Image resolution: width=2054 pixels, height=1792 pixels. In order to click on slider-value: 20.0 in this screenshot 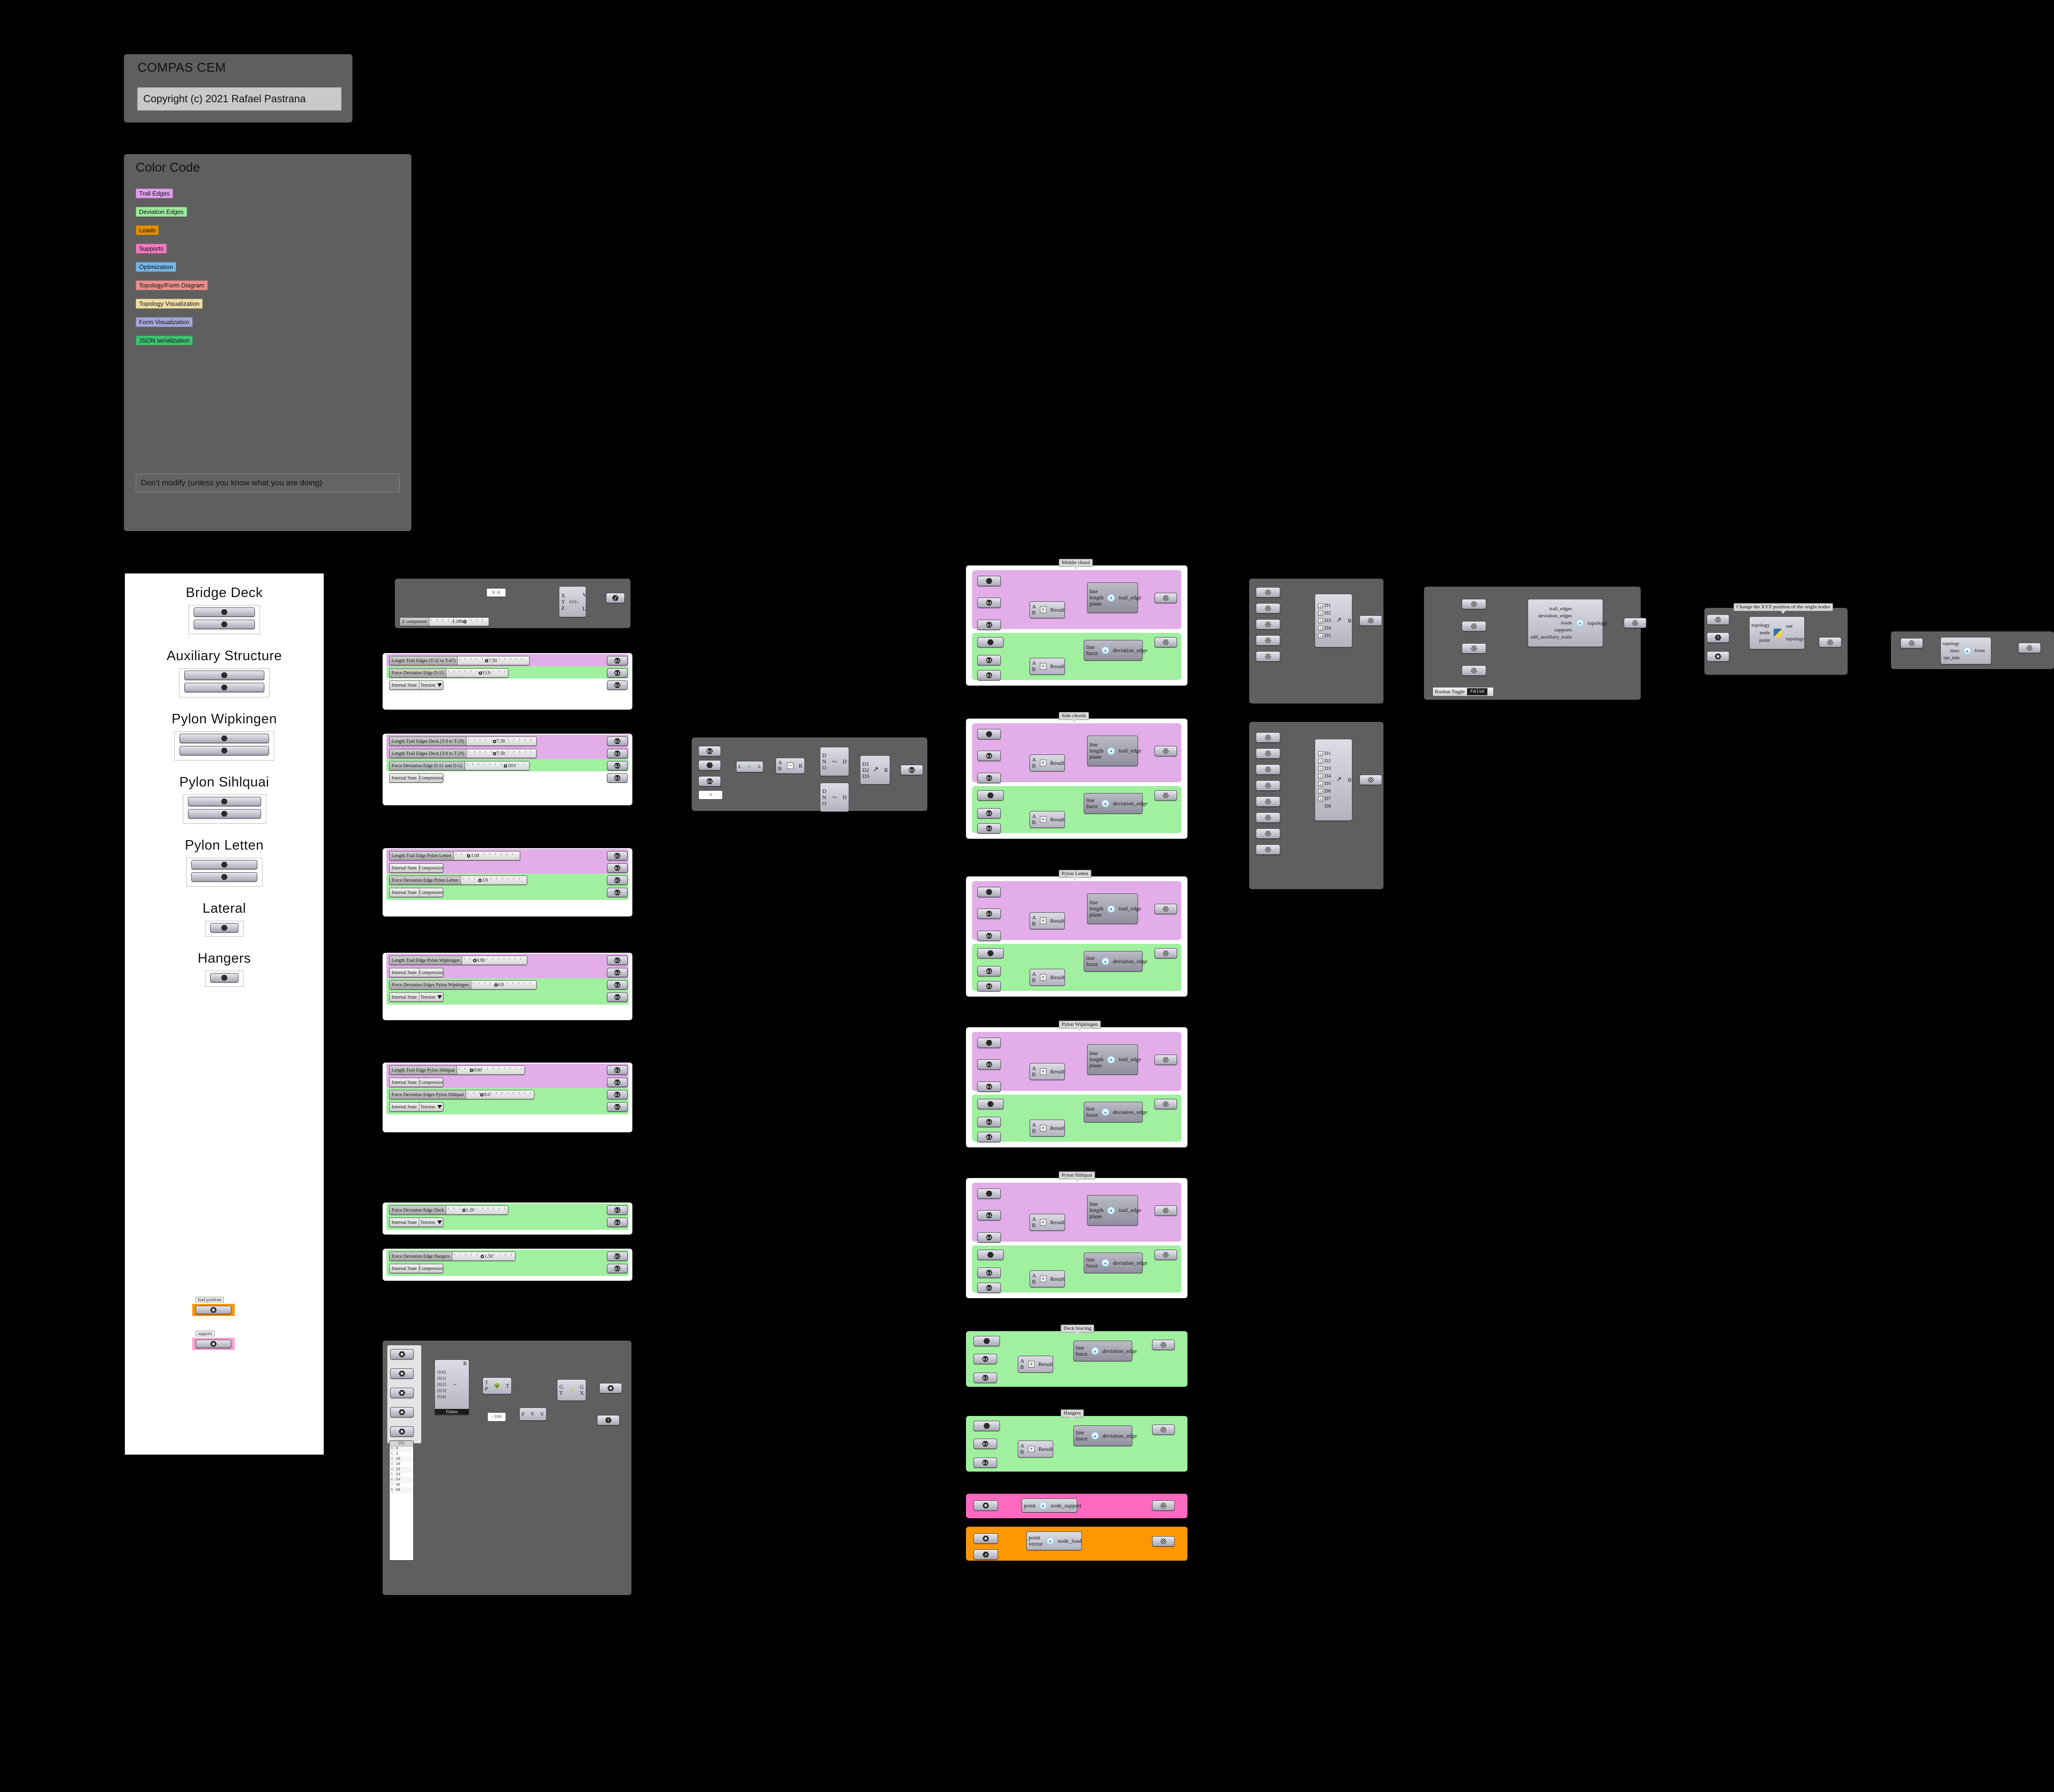, I will do `click(511, 766)`.